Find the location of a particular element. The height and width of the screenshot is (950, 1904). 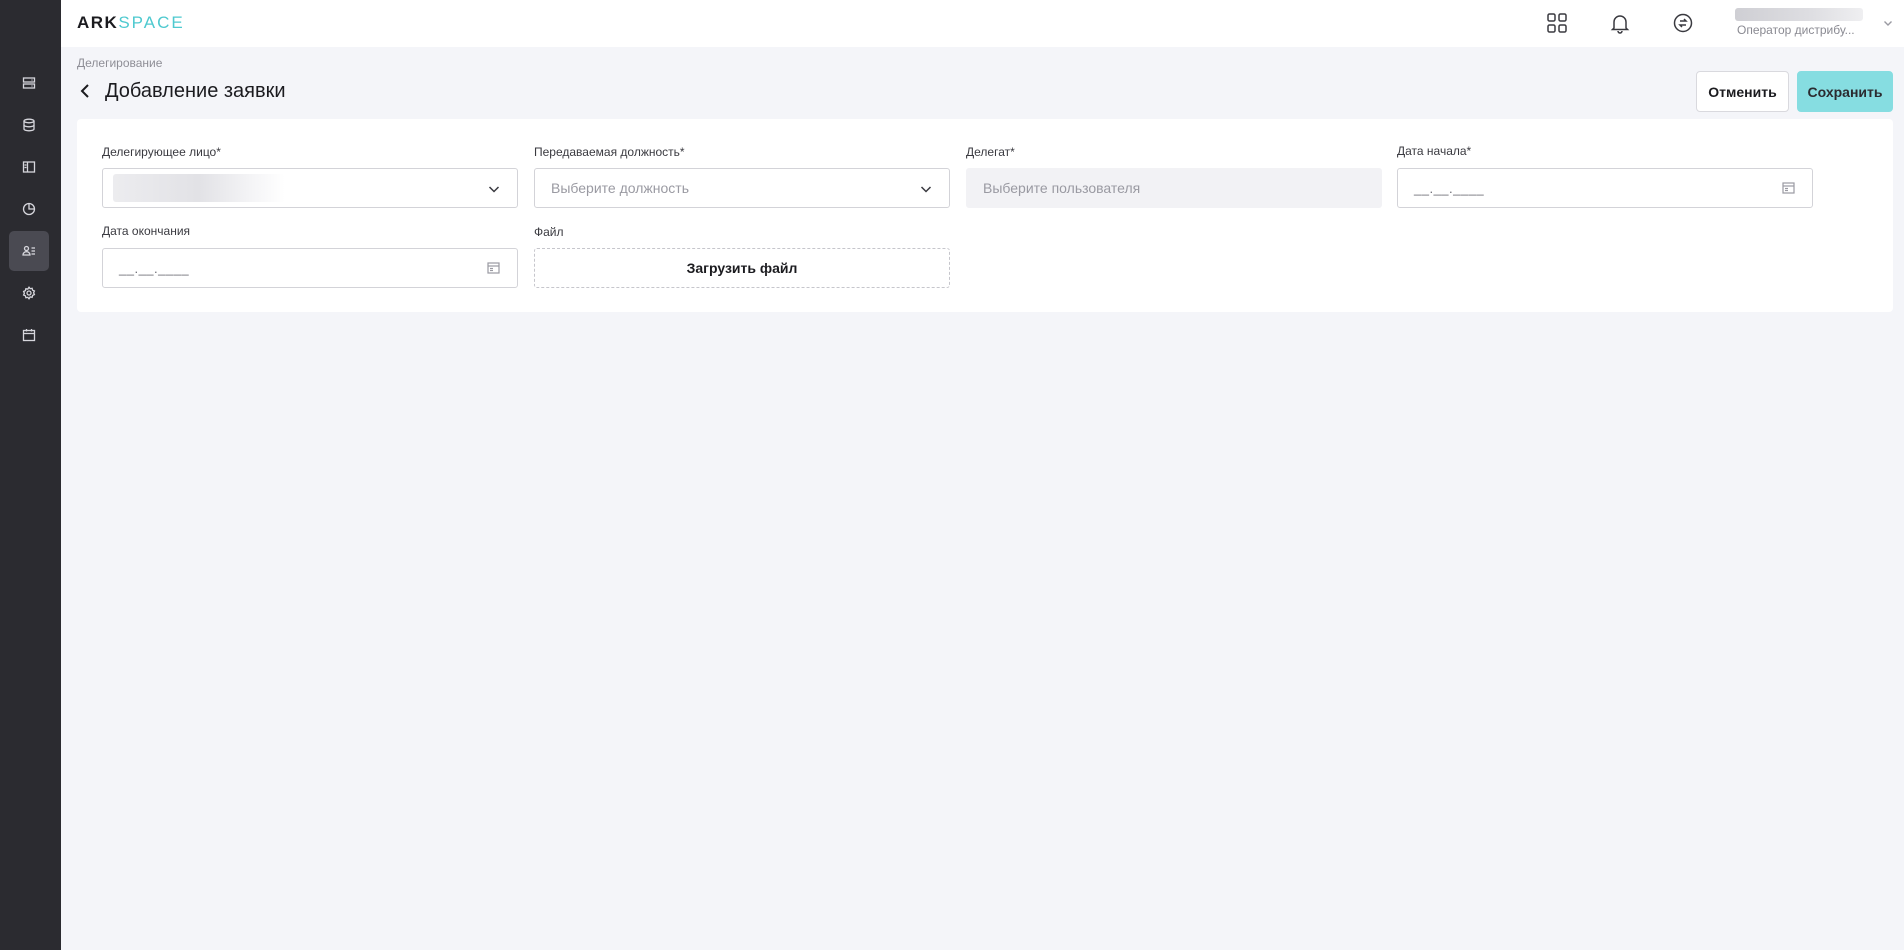

start-date-input: __.__.____ is located at coordinates (1605, 188).